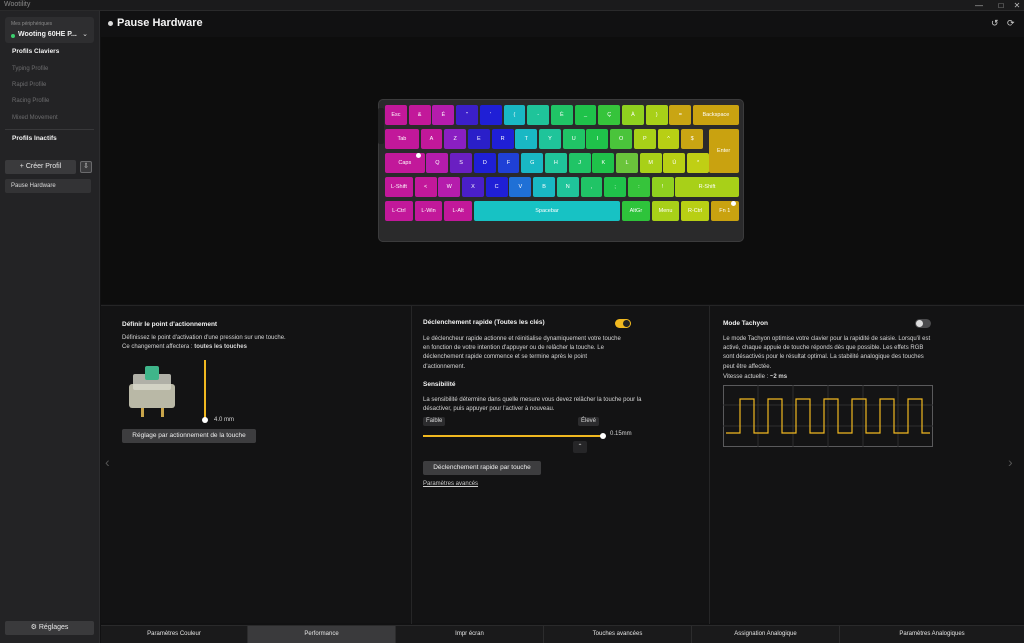  Describe the element at coordinates (603, 163) in the screenshot. I see `key-row-home: K` at that location.